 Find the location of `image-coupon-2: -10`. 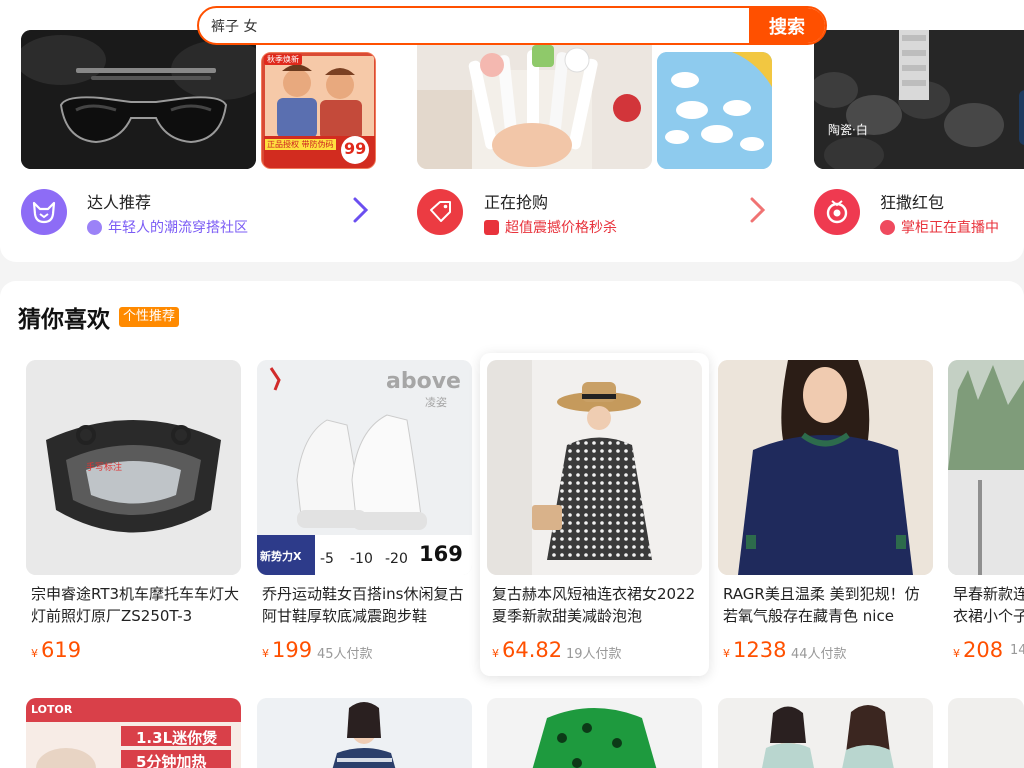

image-coupon-2: -10 is located at coordinates (361, 559).